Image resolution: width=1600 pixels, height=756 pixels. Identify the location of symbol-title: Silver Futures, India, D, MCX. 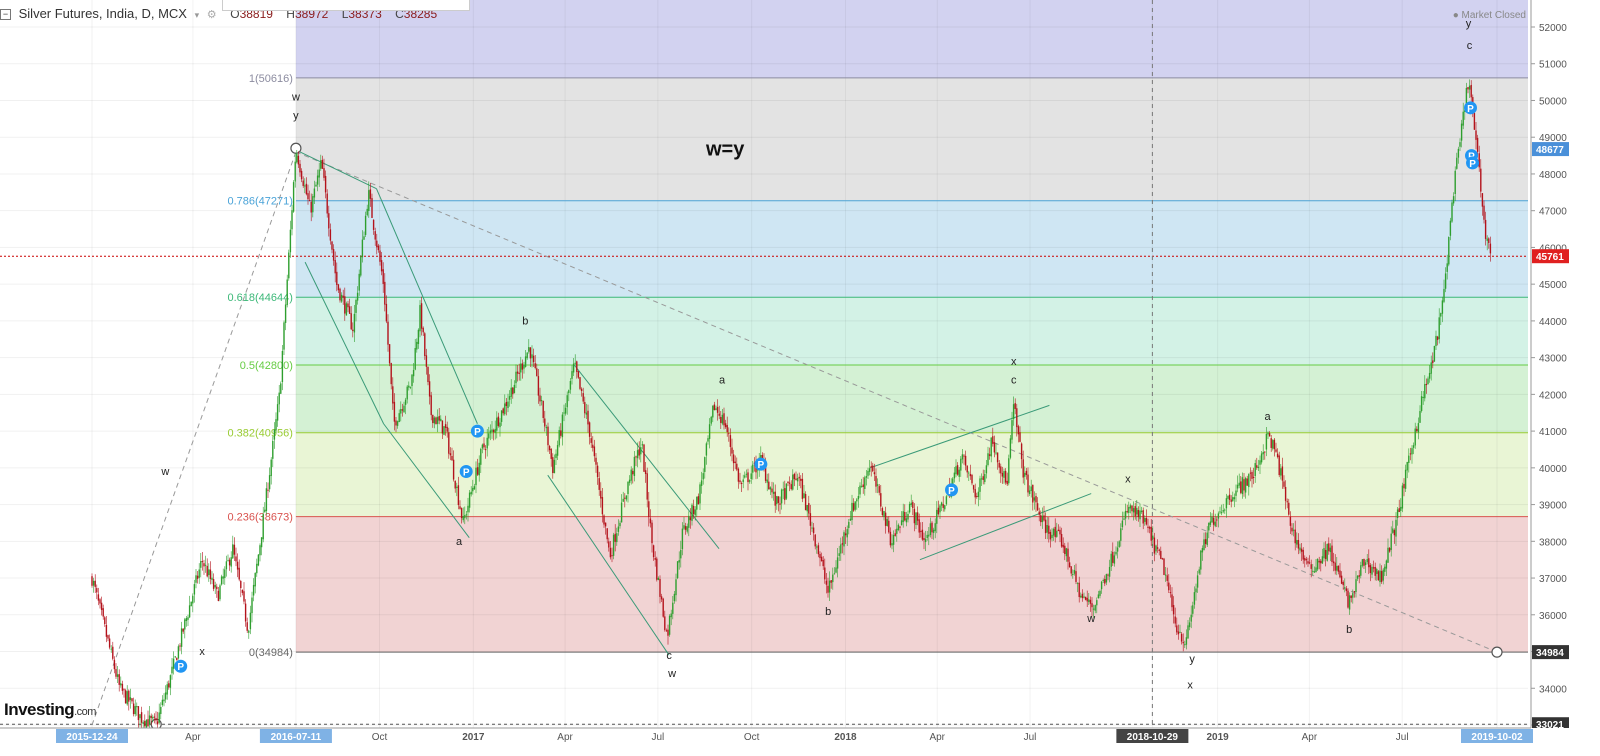
(103, 13).